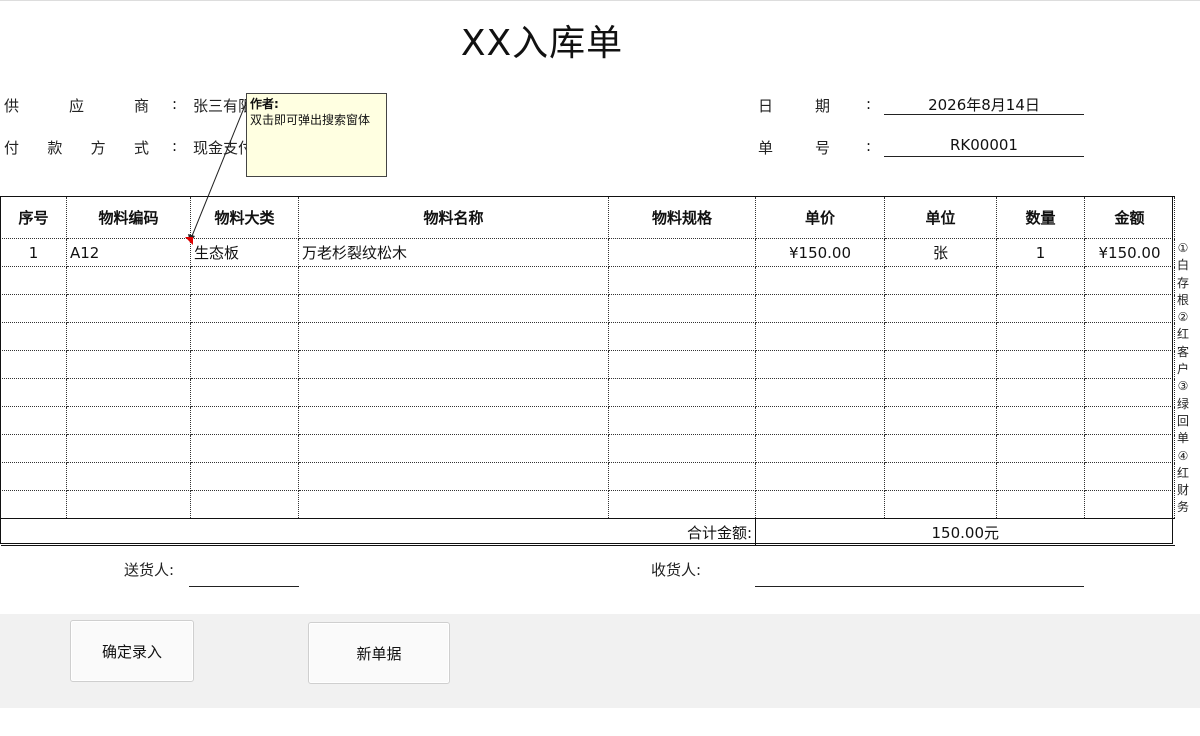 The image size is (1200, 736). What do you see at coordinates (1129, 252) in the screenshot?
I see `cell-amount: ¥150.00` at bounding box center [1129, 252].